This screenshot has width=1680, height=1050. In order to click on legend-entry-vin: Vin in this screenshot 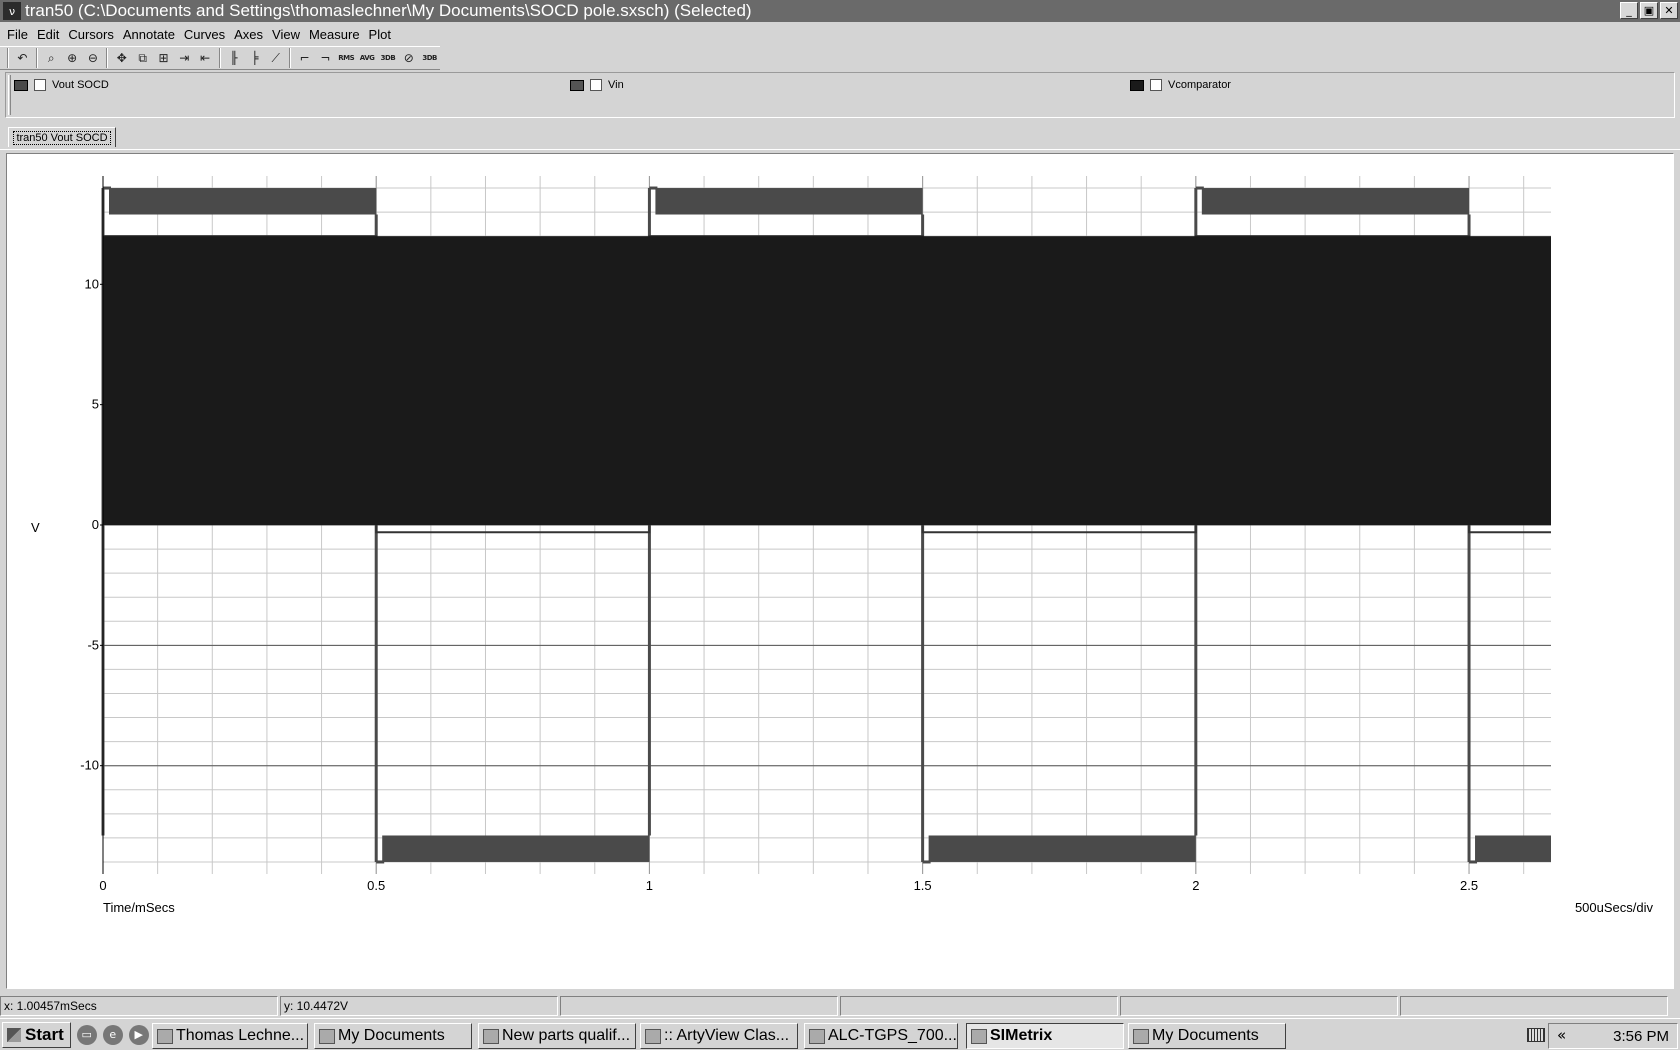, I will do `click(597, 85)`.